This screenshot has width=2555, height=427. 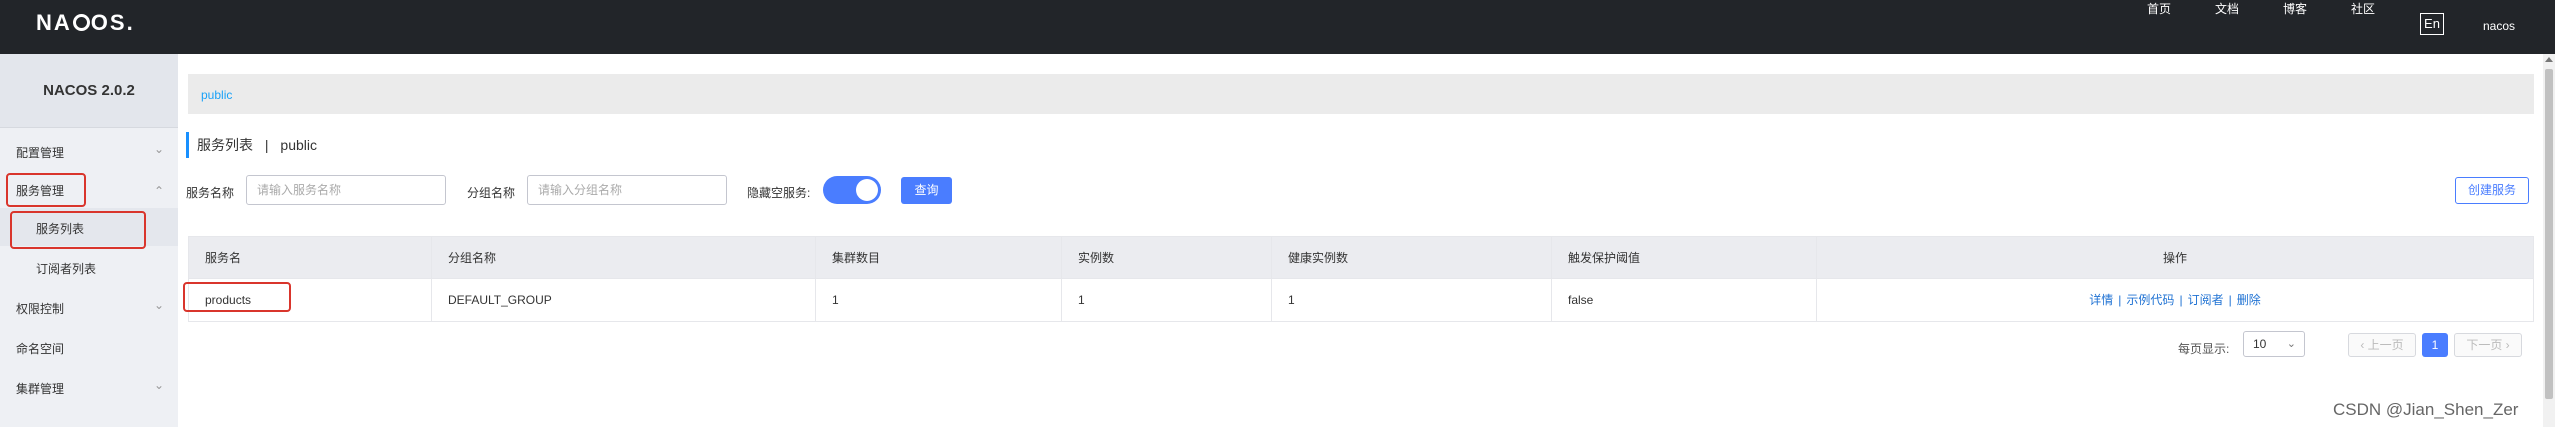 What do you see at coordinates (2260, 344) in the screenshot?
I see `page-size-value: 10` at bounding box center [2260, 344].